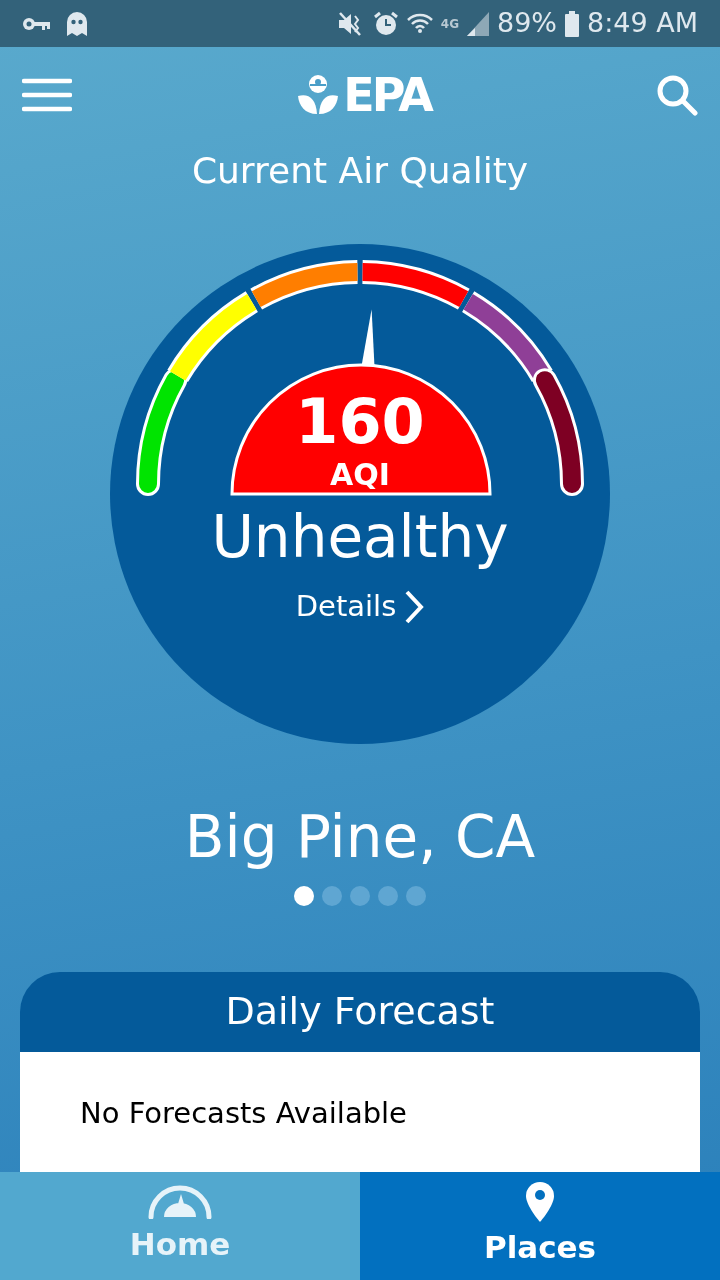 Image resolution: width=720 pixels, height=1280 pixels. I want to click on menu-icon, so click(47, 94).